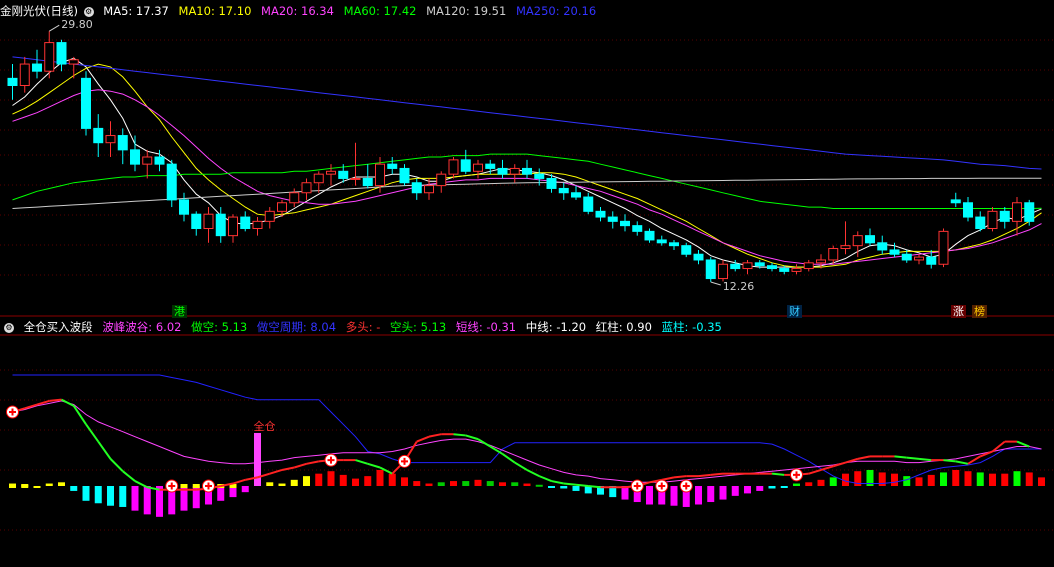  Describe the element at coordinates (418, 327) in the screenshot. I see `indicator-item: 空头: 5.13` at that location.